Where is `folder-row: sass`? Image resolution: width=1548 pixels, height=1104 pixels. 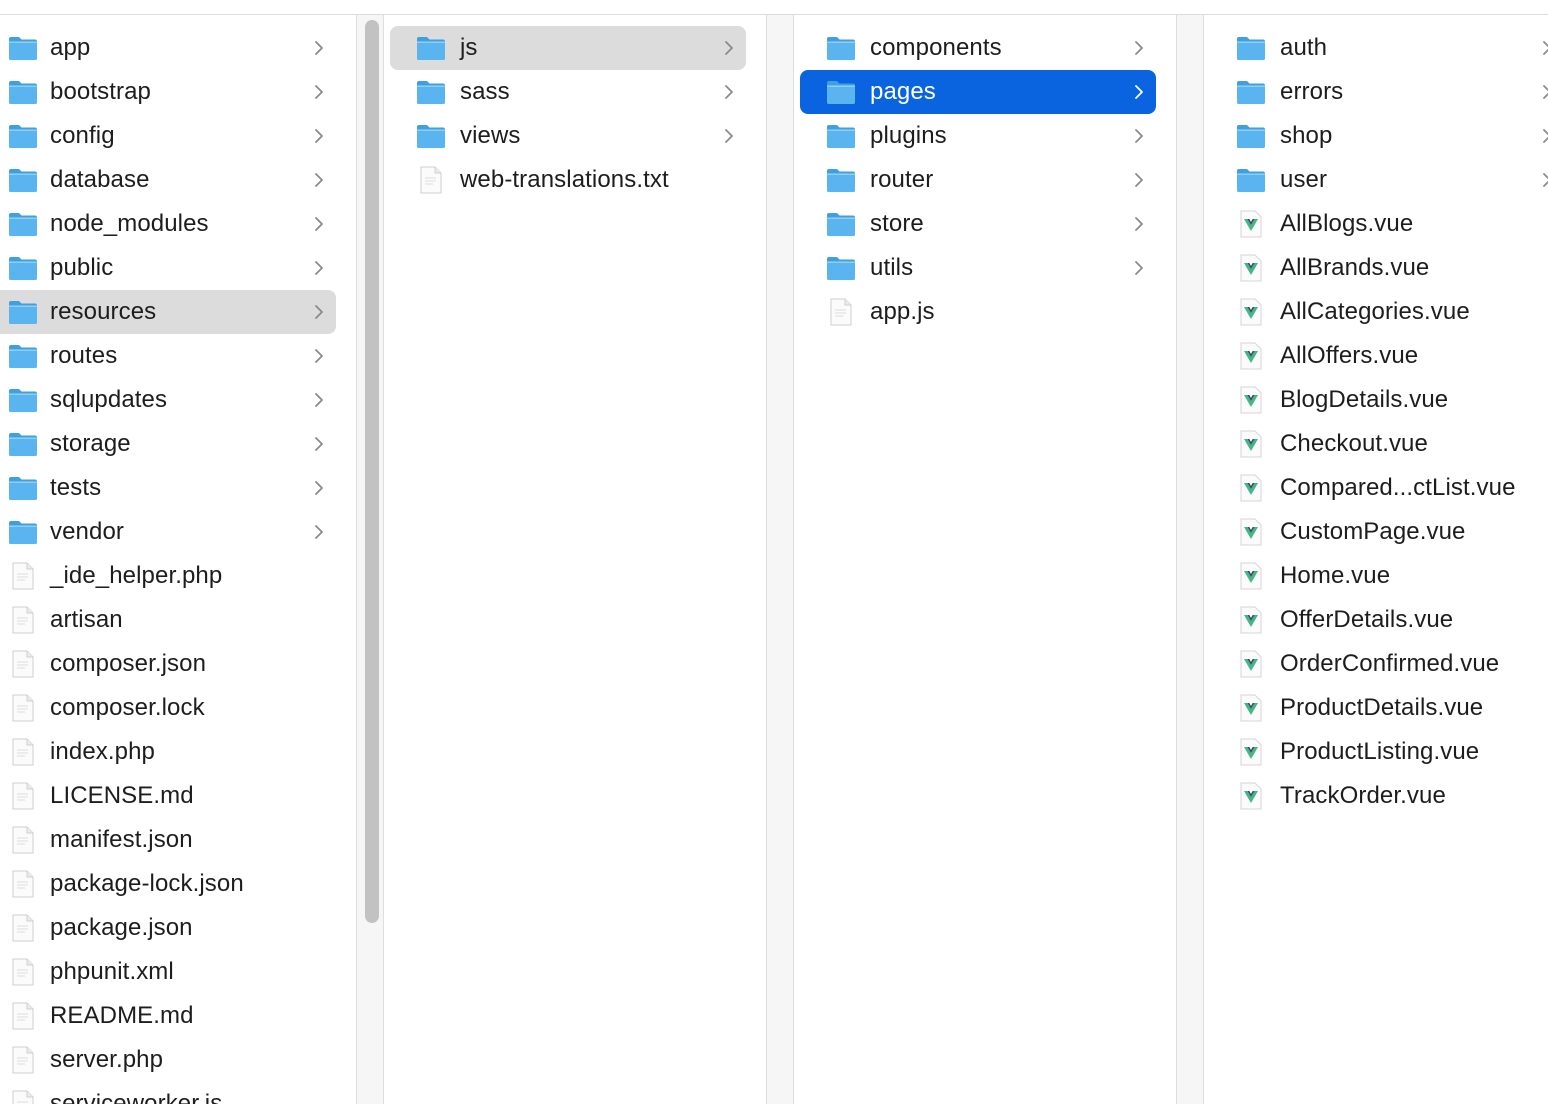 folder-row: sass is located at coordinates (568, 92).